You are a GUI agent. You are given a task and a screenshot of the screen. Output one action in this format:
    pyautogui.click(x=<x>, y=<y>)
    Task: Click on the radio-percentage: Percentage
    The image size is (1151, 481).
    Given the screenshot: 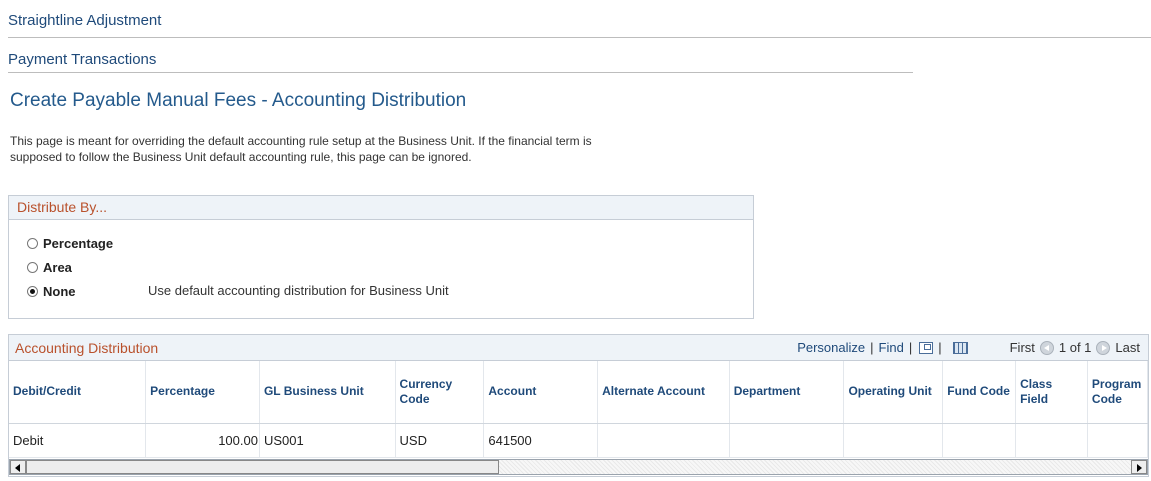 What is the action you would take?
    pyautogui.click(x=70, y=243)
    